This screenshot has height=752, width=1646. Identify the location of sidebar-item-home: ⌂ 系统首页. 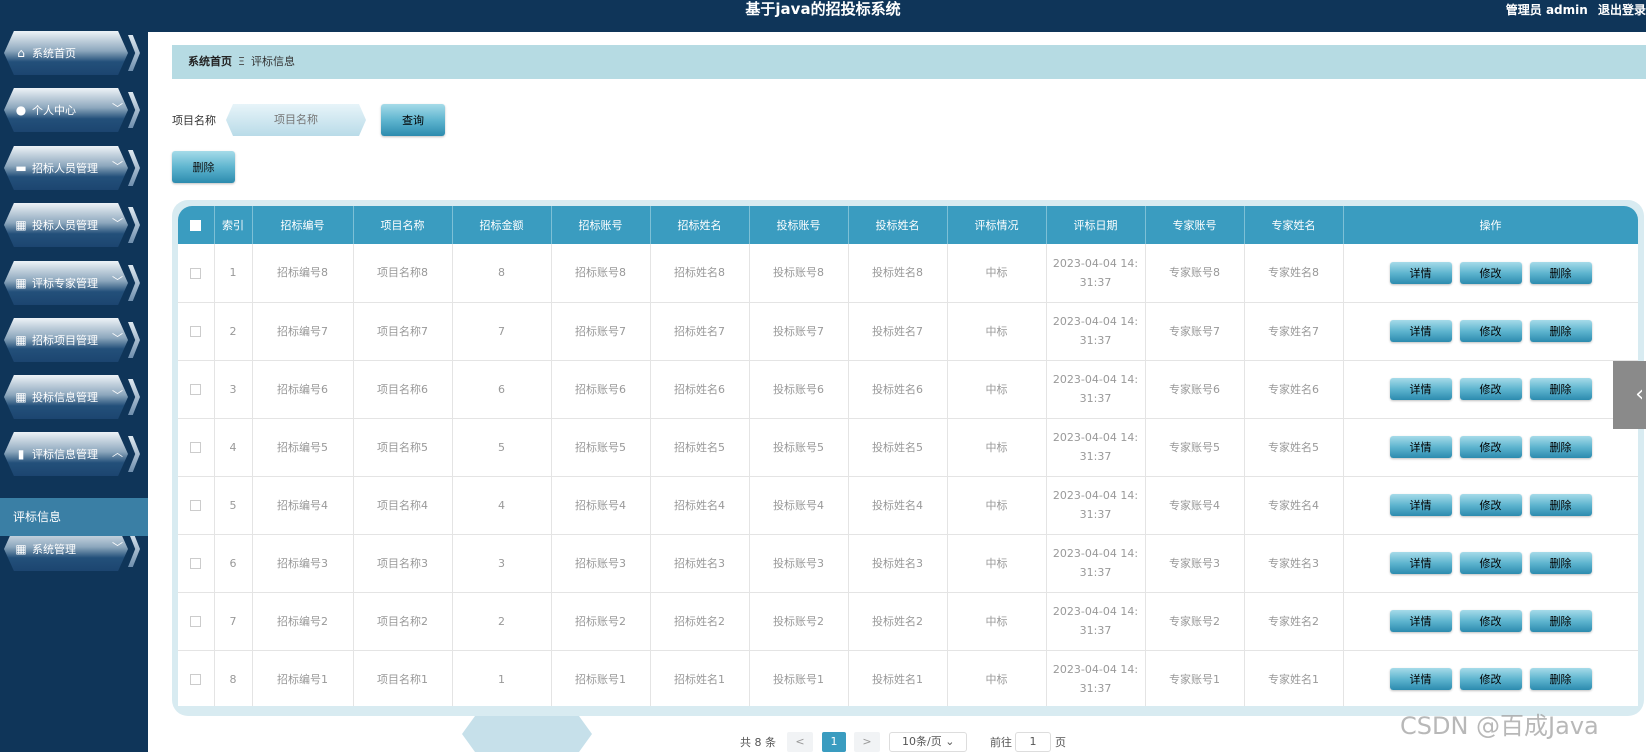
(72, 53).